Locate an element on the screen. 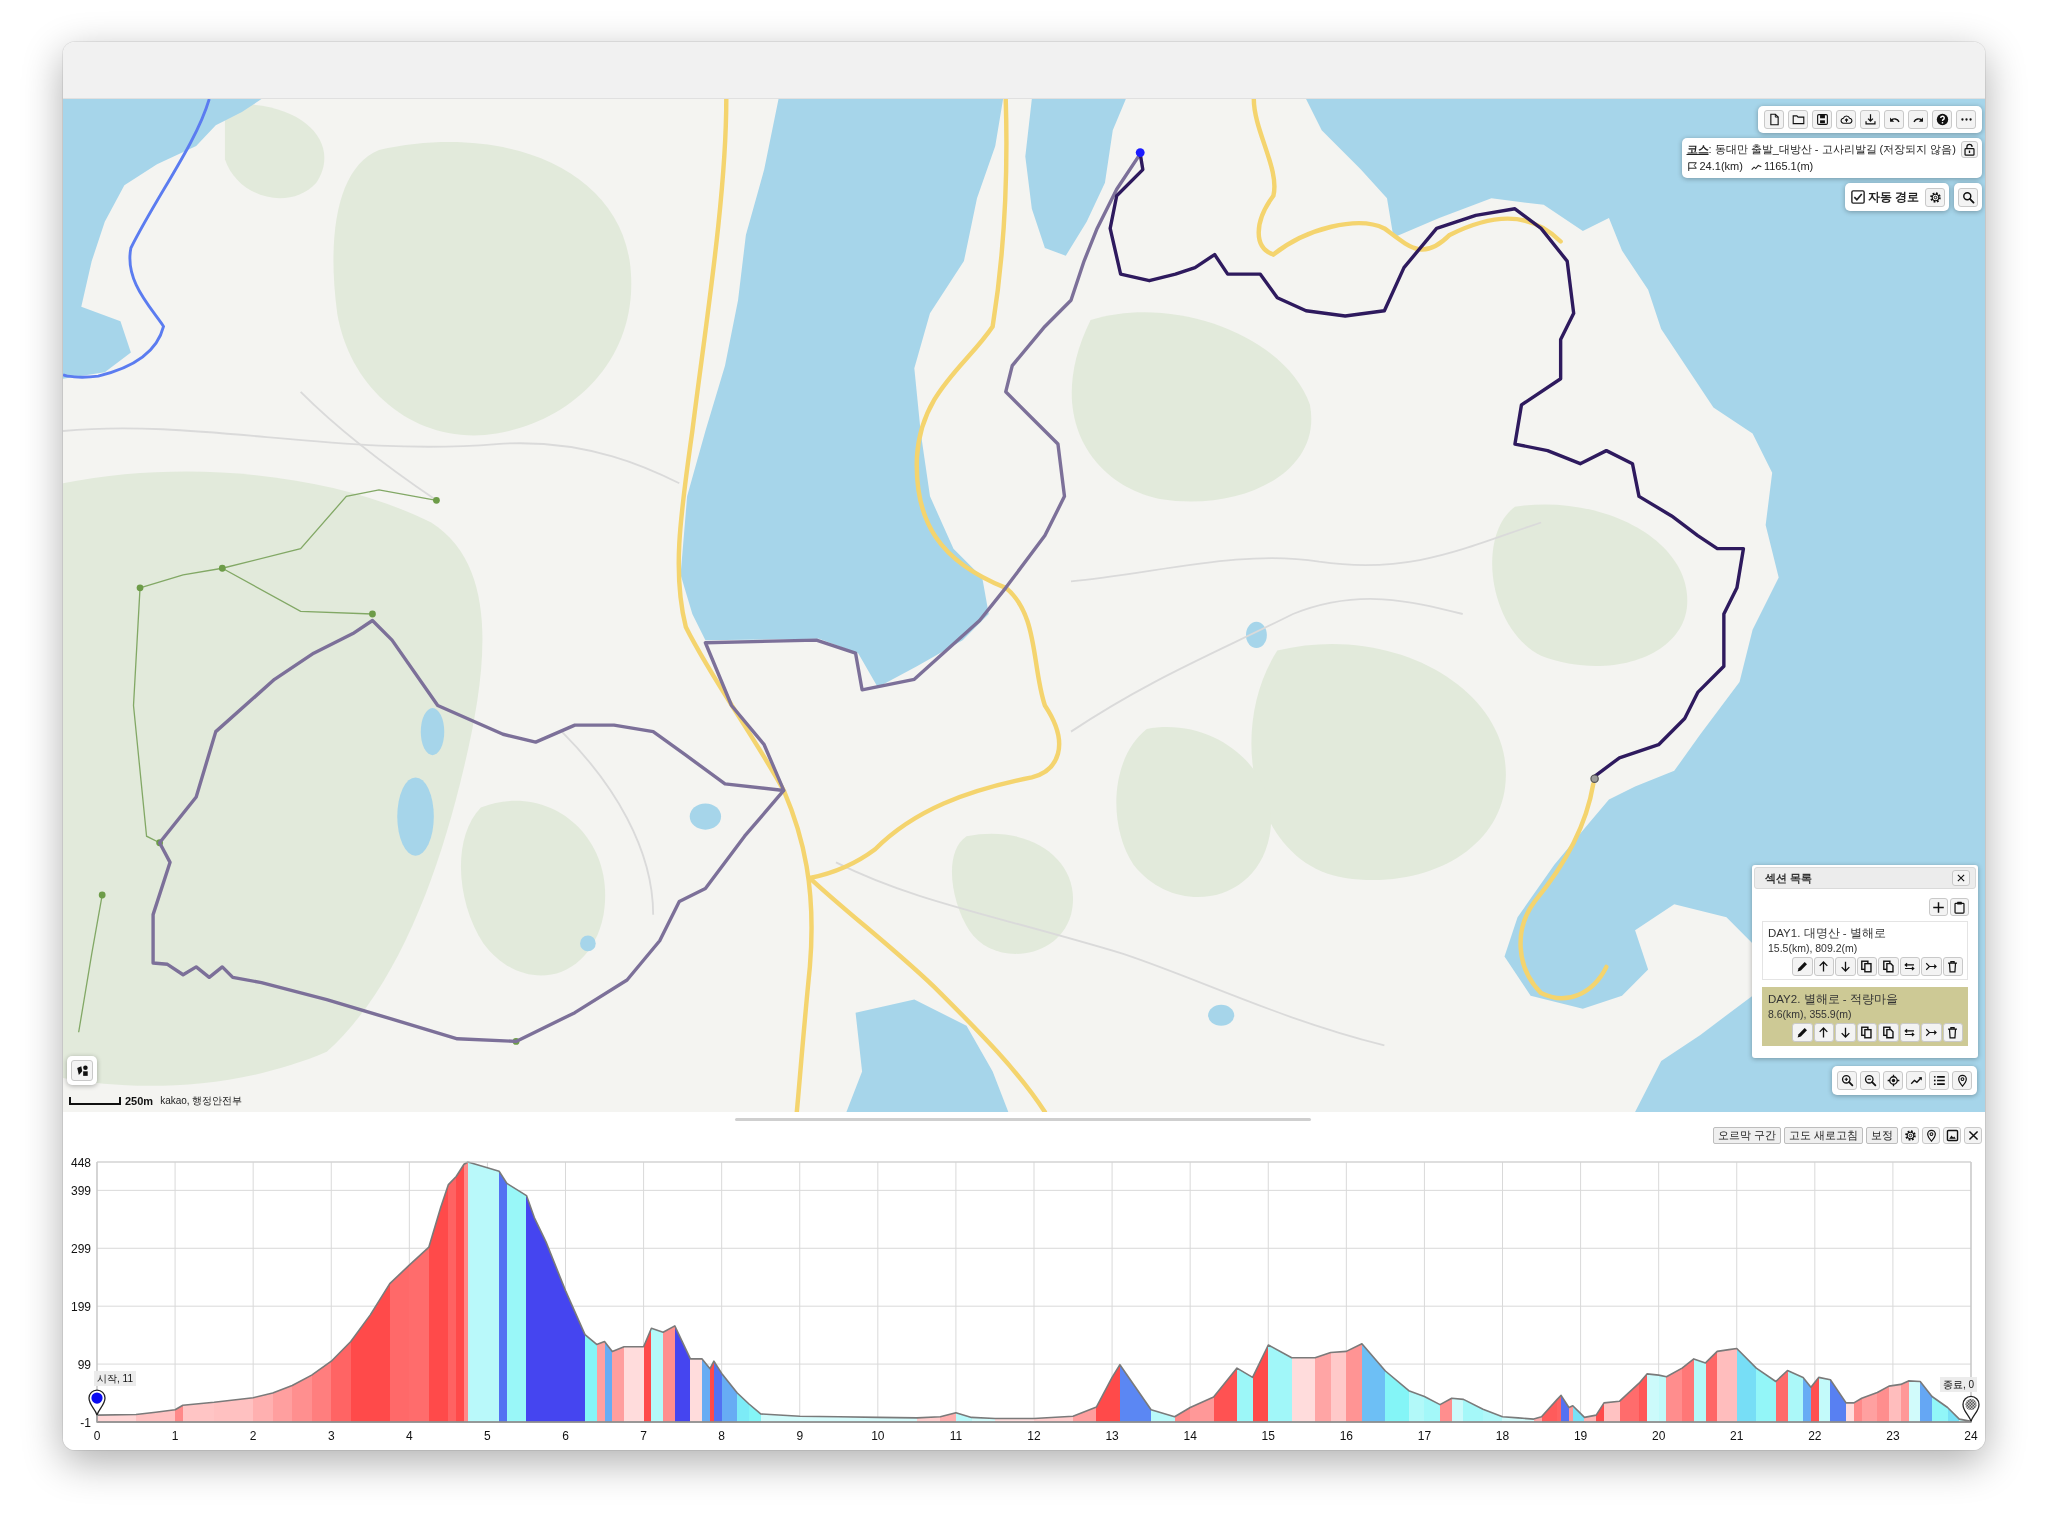  folder-icon is located at coordinates (1798, 119).